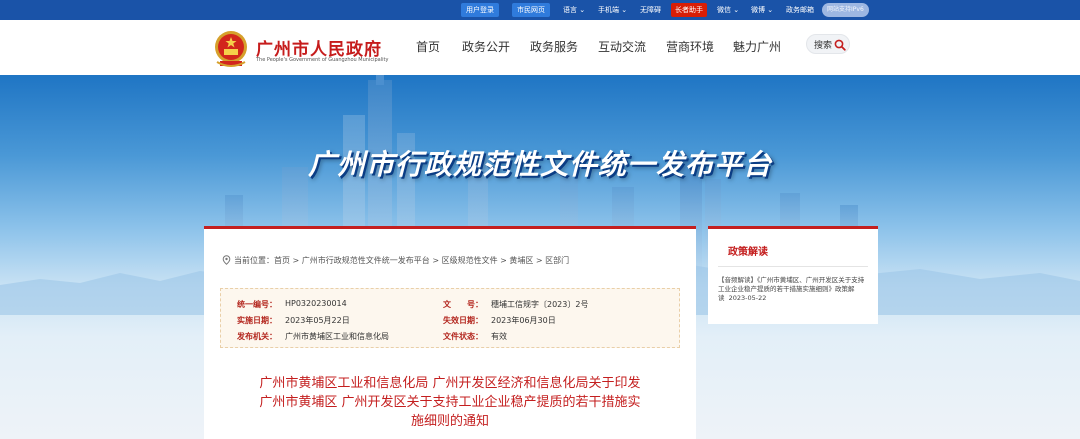 The height and width of the screenshot is (439, 1080). Describe the element at coordinates (622, 46) in the screenshot. I see `nav-interaction: 互动交流` at that location.